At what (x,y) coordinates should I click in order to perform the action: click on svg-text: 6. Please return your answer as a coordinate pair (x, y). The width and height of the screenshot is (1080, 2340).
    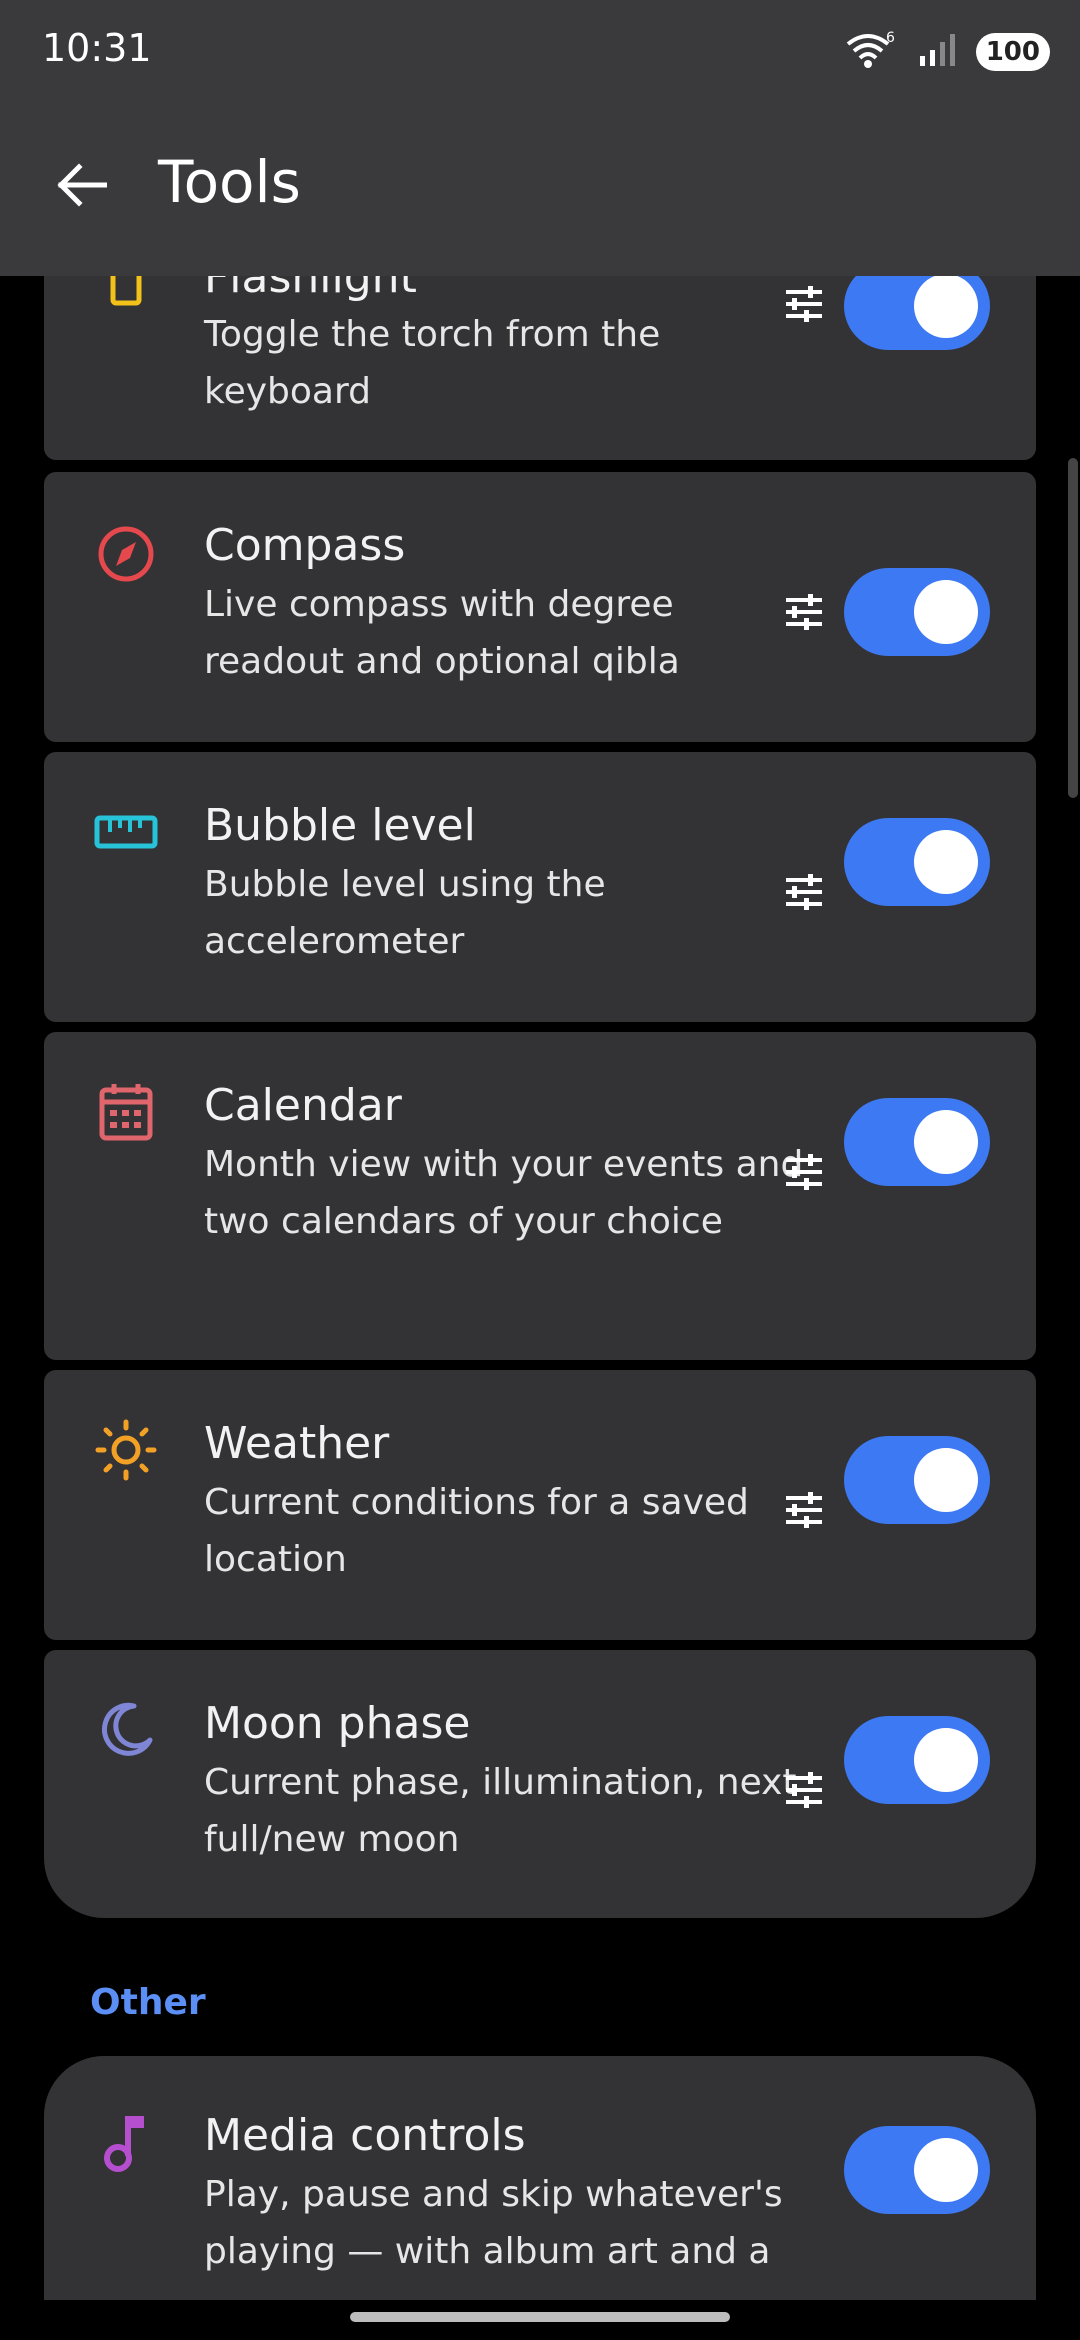
    Looking at the image, I should click on (890, 38).